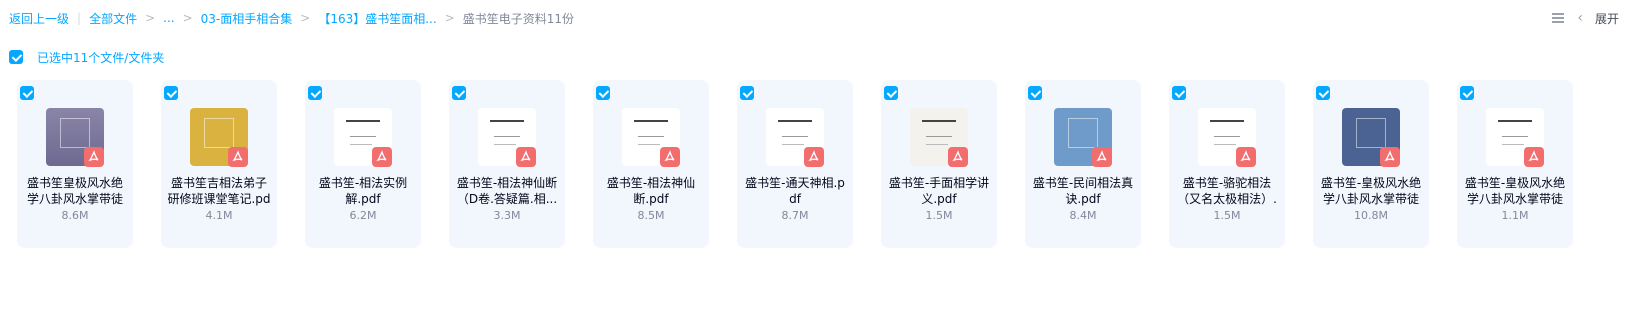  Describe the element at coordinates (101, 57) in the screenshot. I see `selection-count-label: 已选中11个文件/文件夹` at that location.